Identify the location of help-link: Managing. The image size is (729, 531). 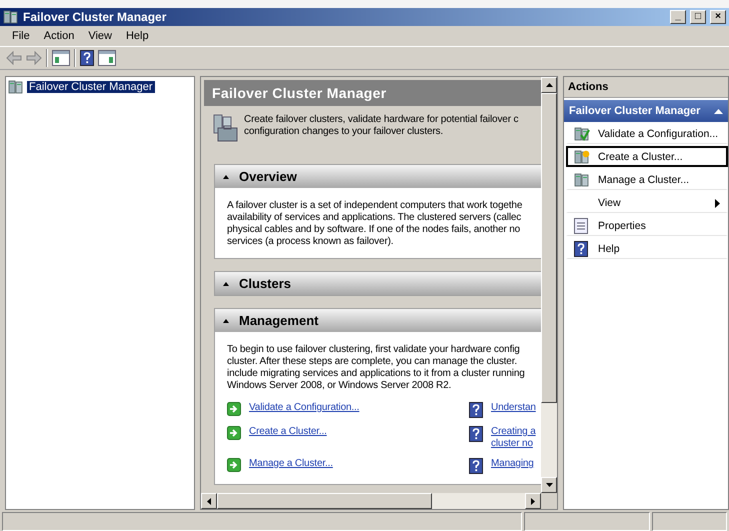
(512, 464).